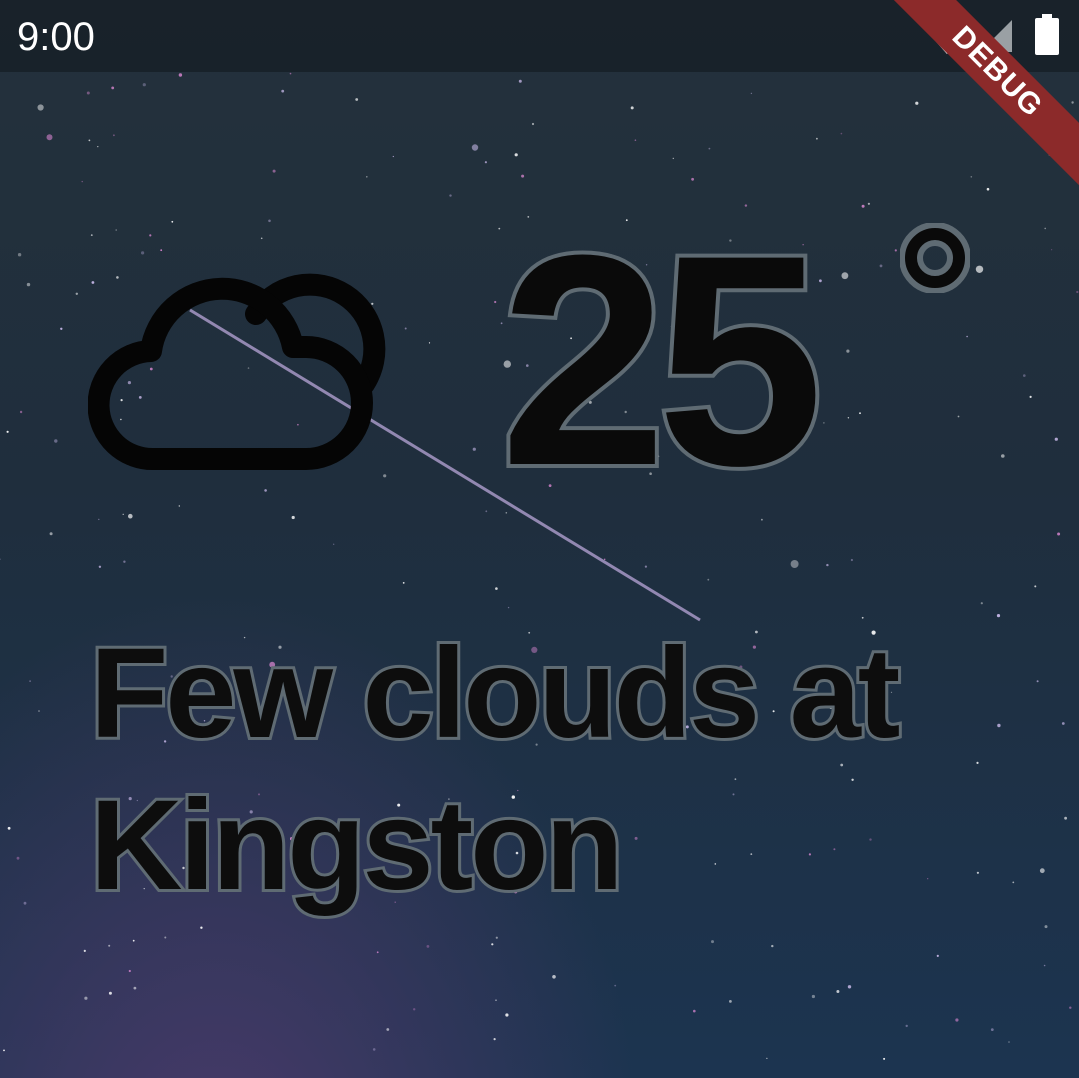 The width and height of the screenshot is (1079, 1078). What do you see at coordinates (662, 360) in the screenshot?
I see `temperature-value: 25` at bounding box center [662, 360].